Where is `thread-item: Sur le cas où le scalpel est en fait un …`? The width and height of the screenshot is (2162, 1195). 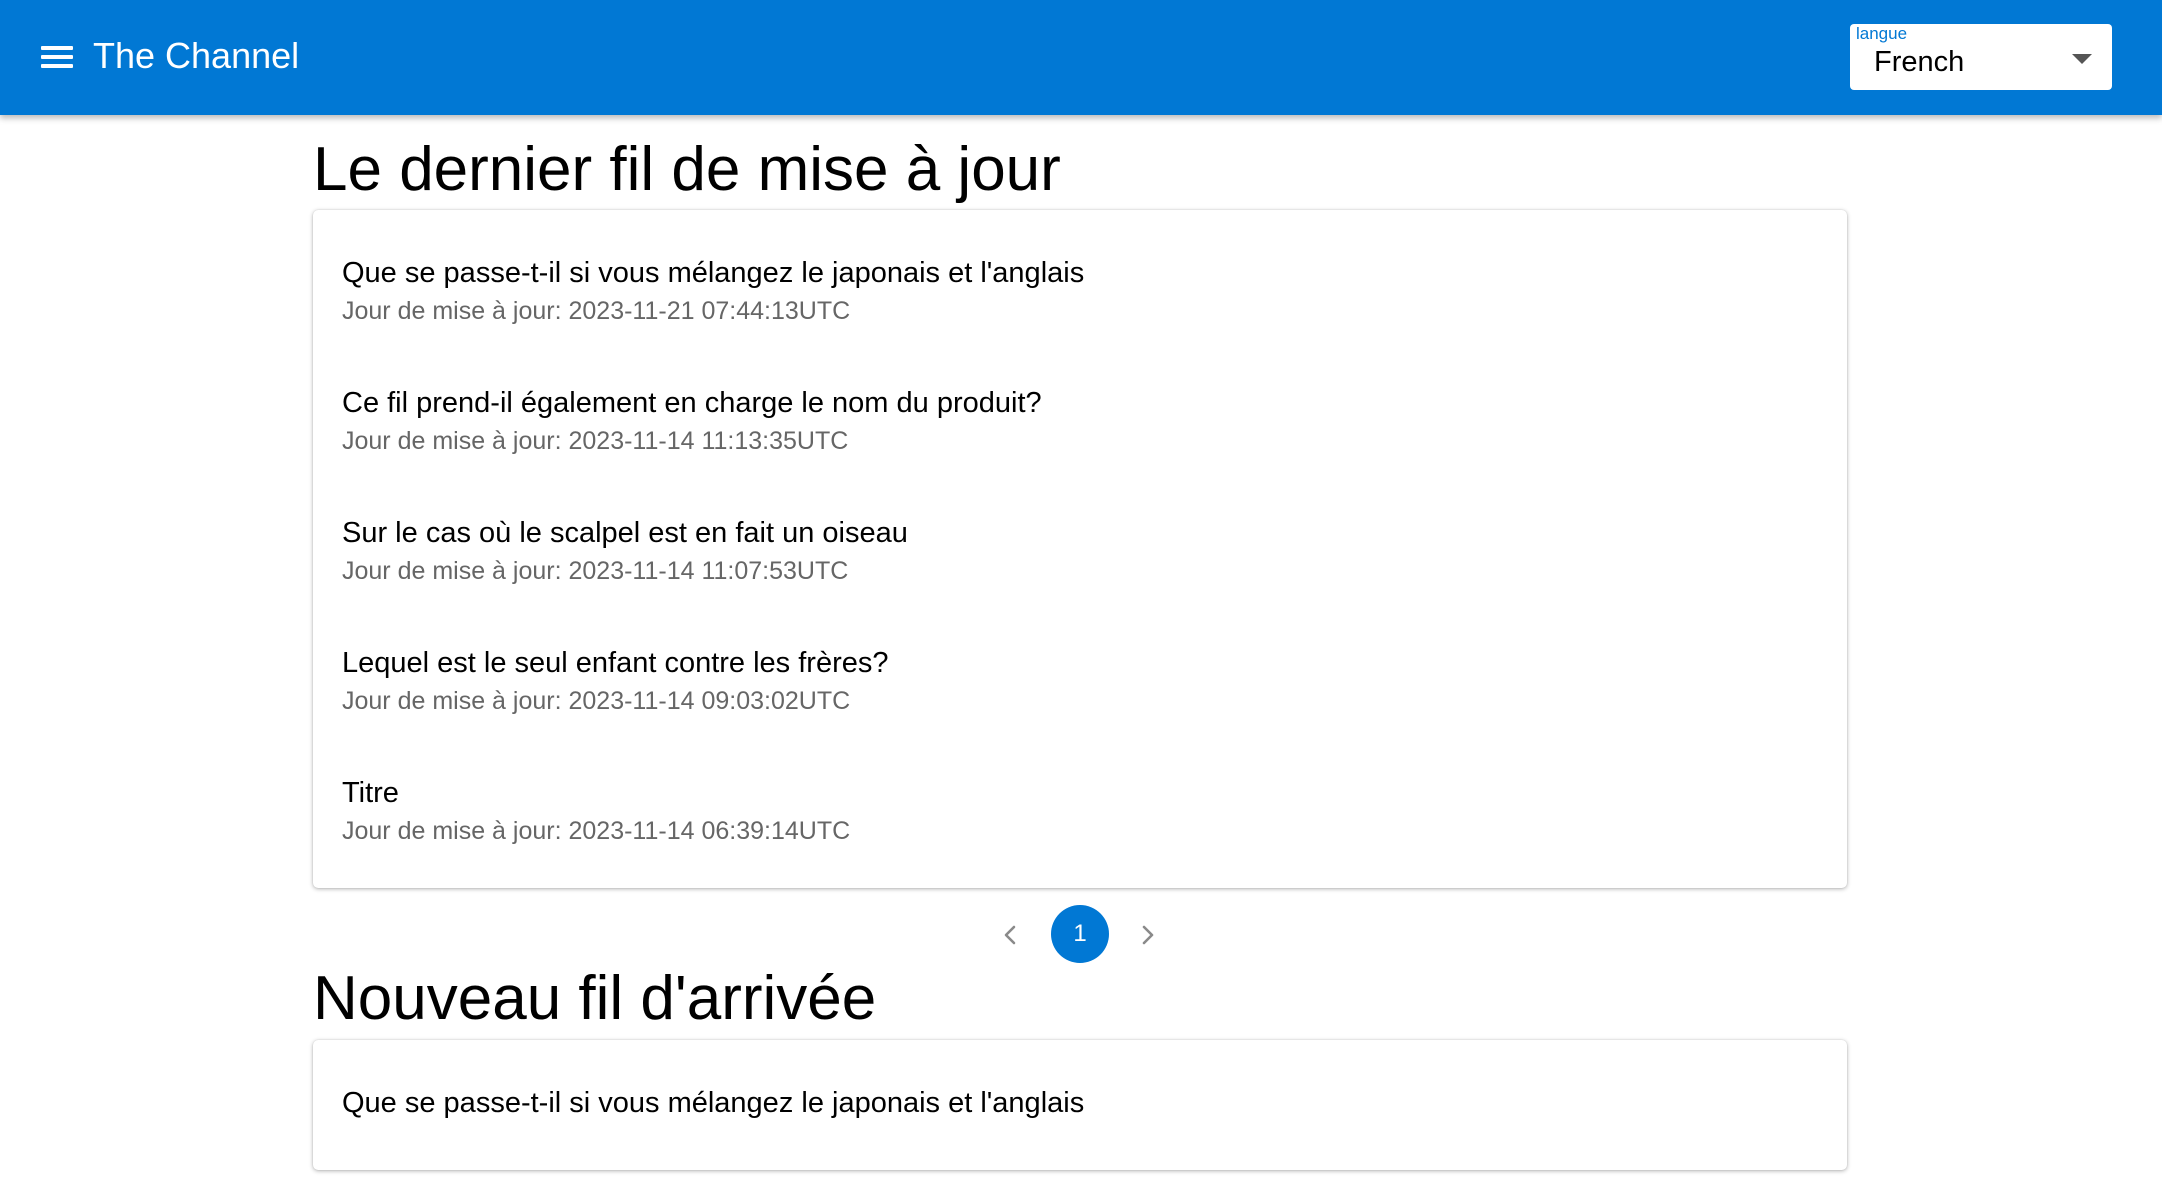 thread-item: Sur le cas où le scalpel est en fait un … is located at coordinates (1080, 570).